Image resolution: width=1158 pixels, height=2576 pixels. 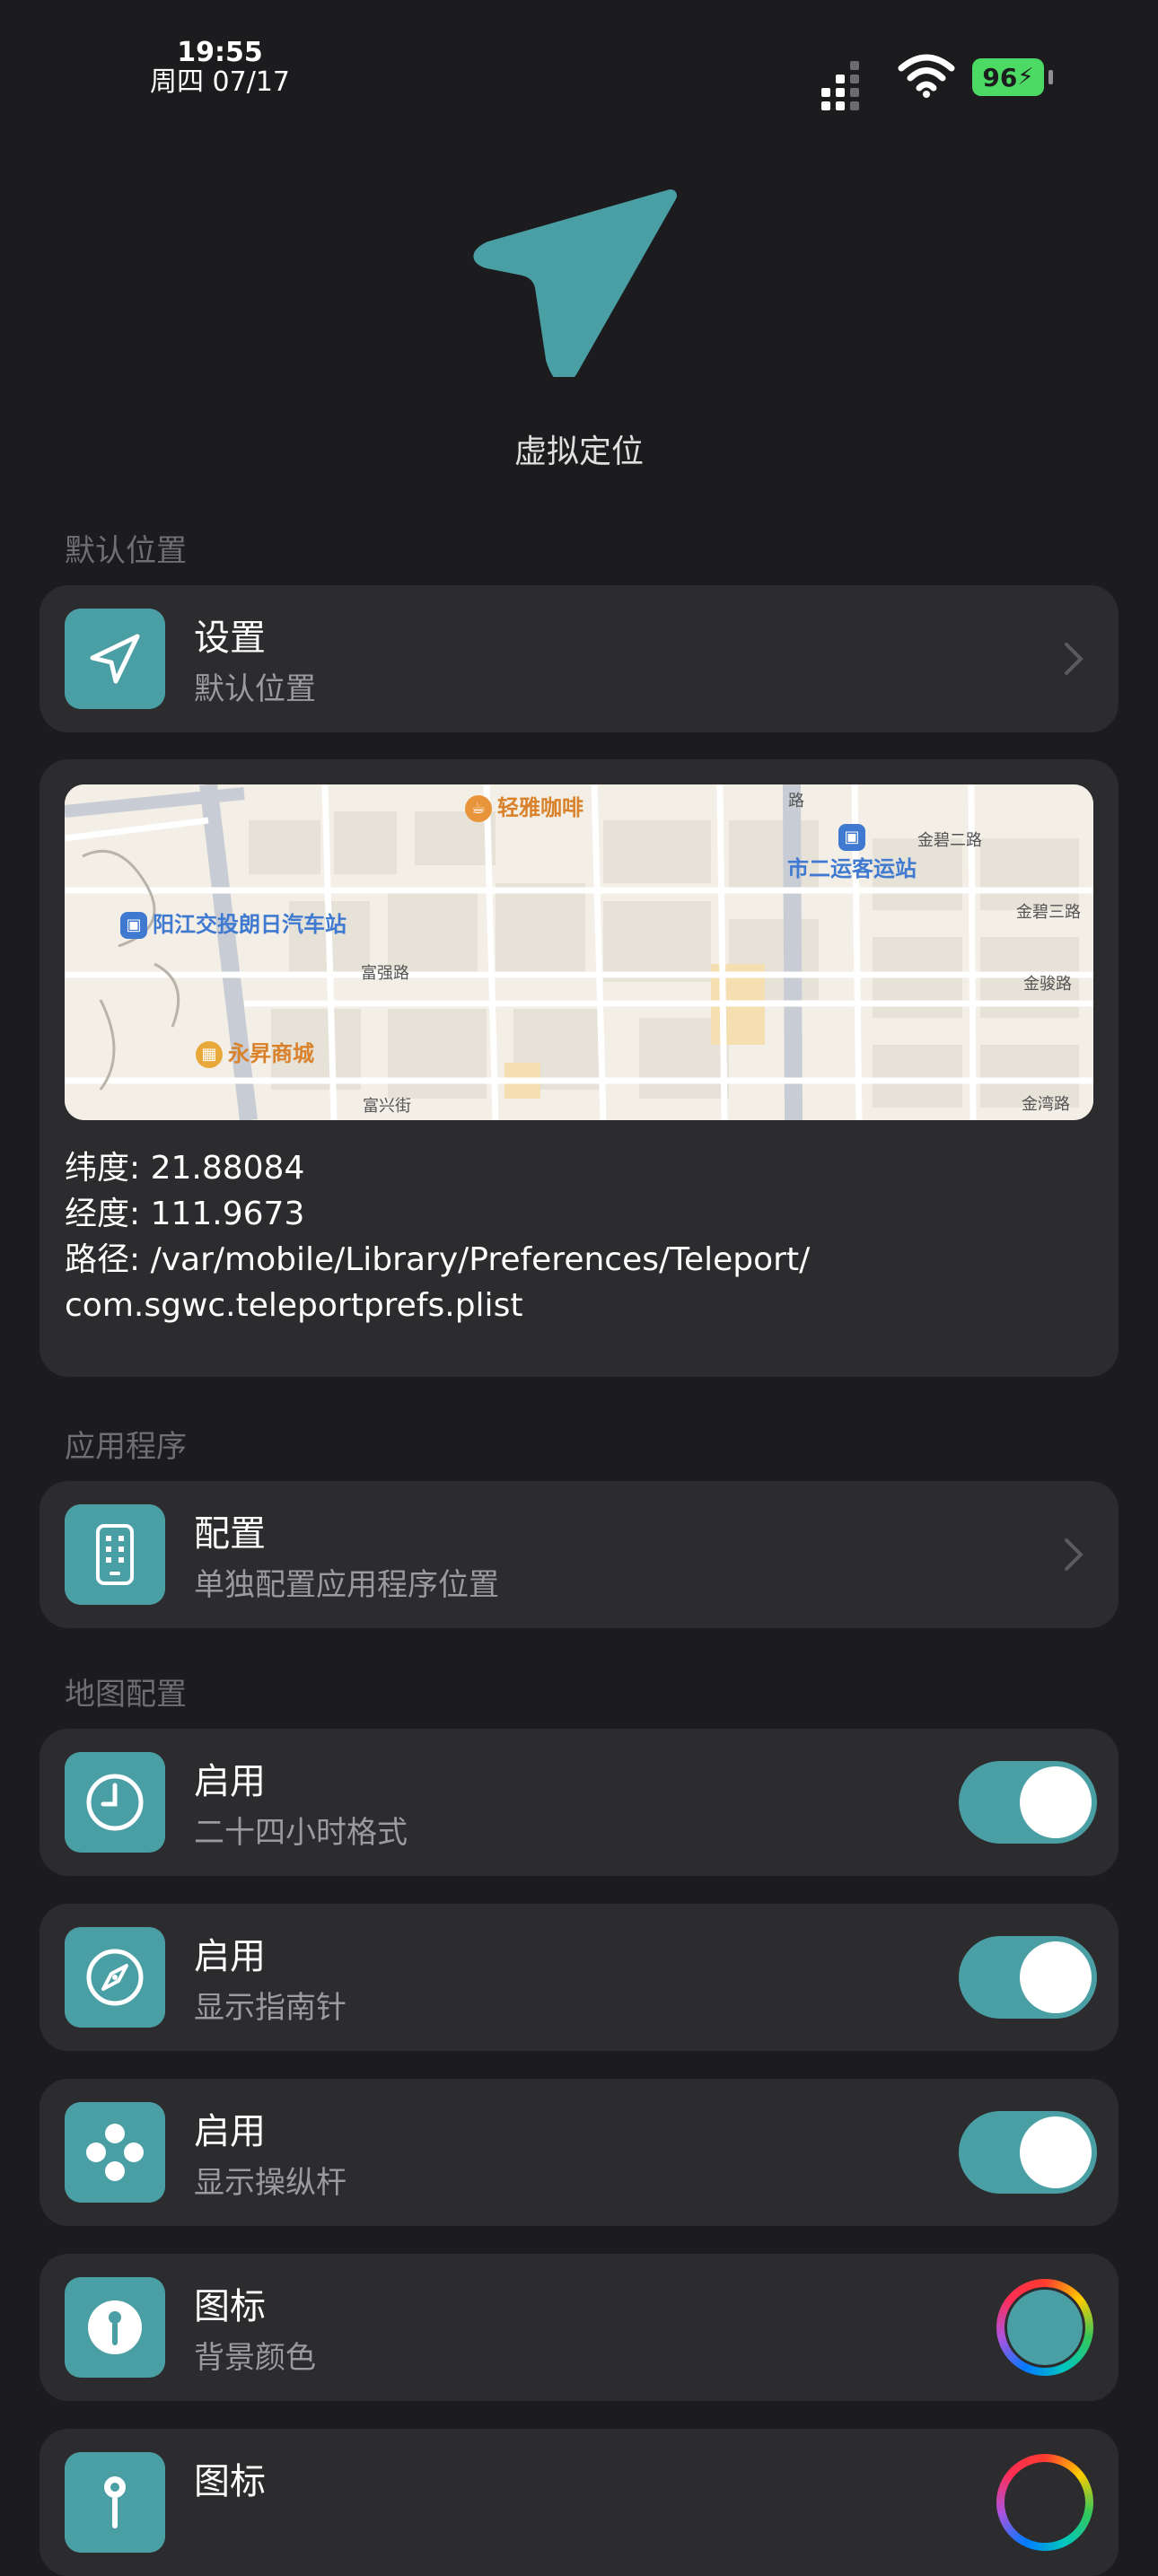 I want to click on status-clock: 19:55 周四 07/17, so click(x=220, y=67).